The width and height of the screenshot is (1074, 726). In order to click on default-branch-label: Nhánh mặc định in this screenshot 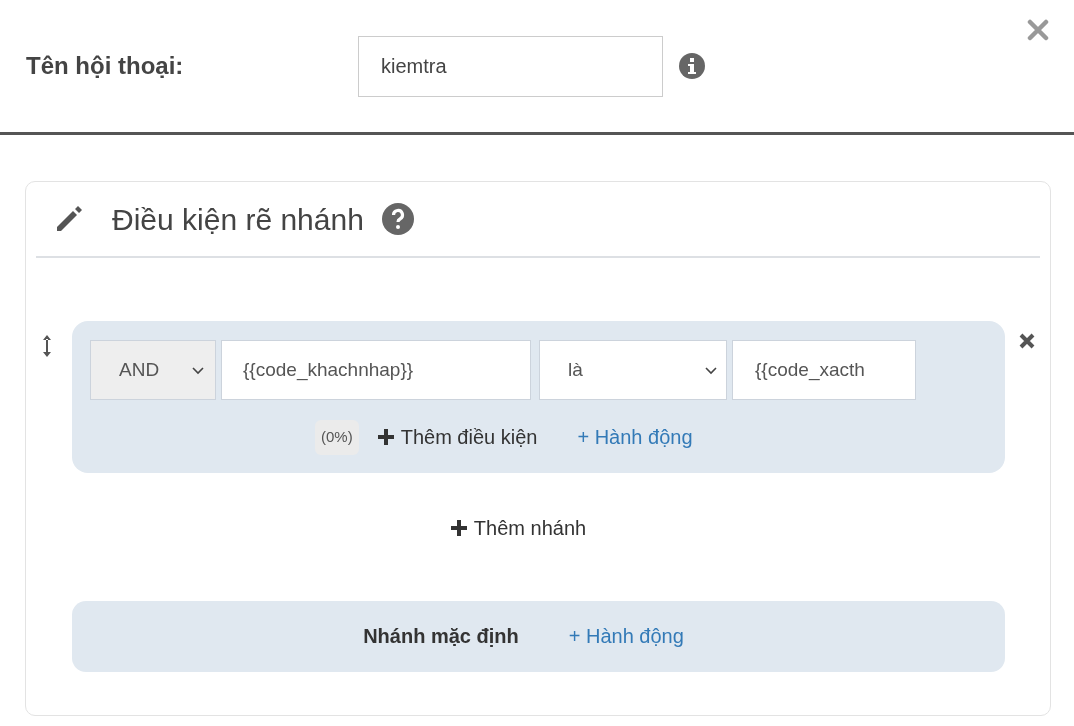, I will do `click(441, 636)`.